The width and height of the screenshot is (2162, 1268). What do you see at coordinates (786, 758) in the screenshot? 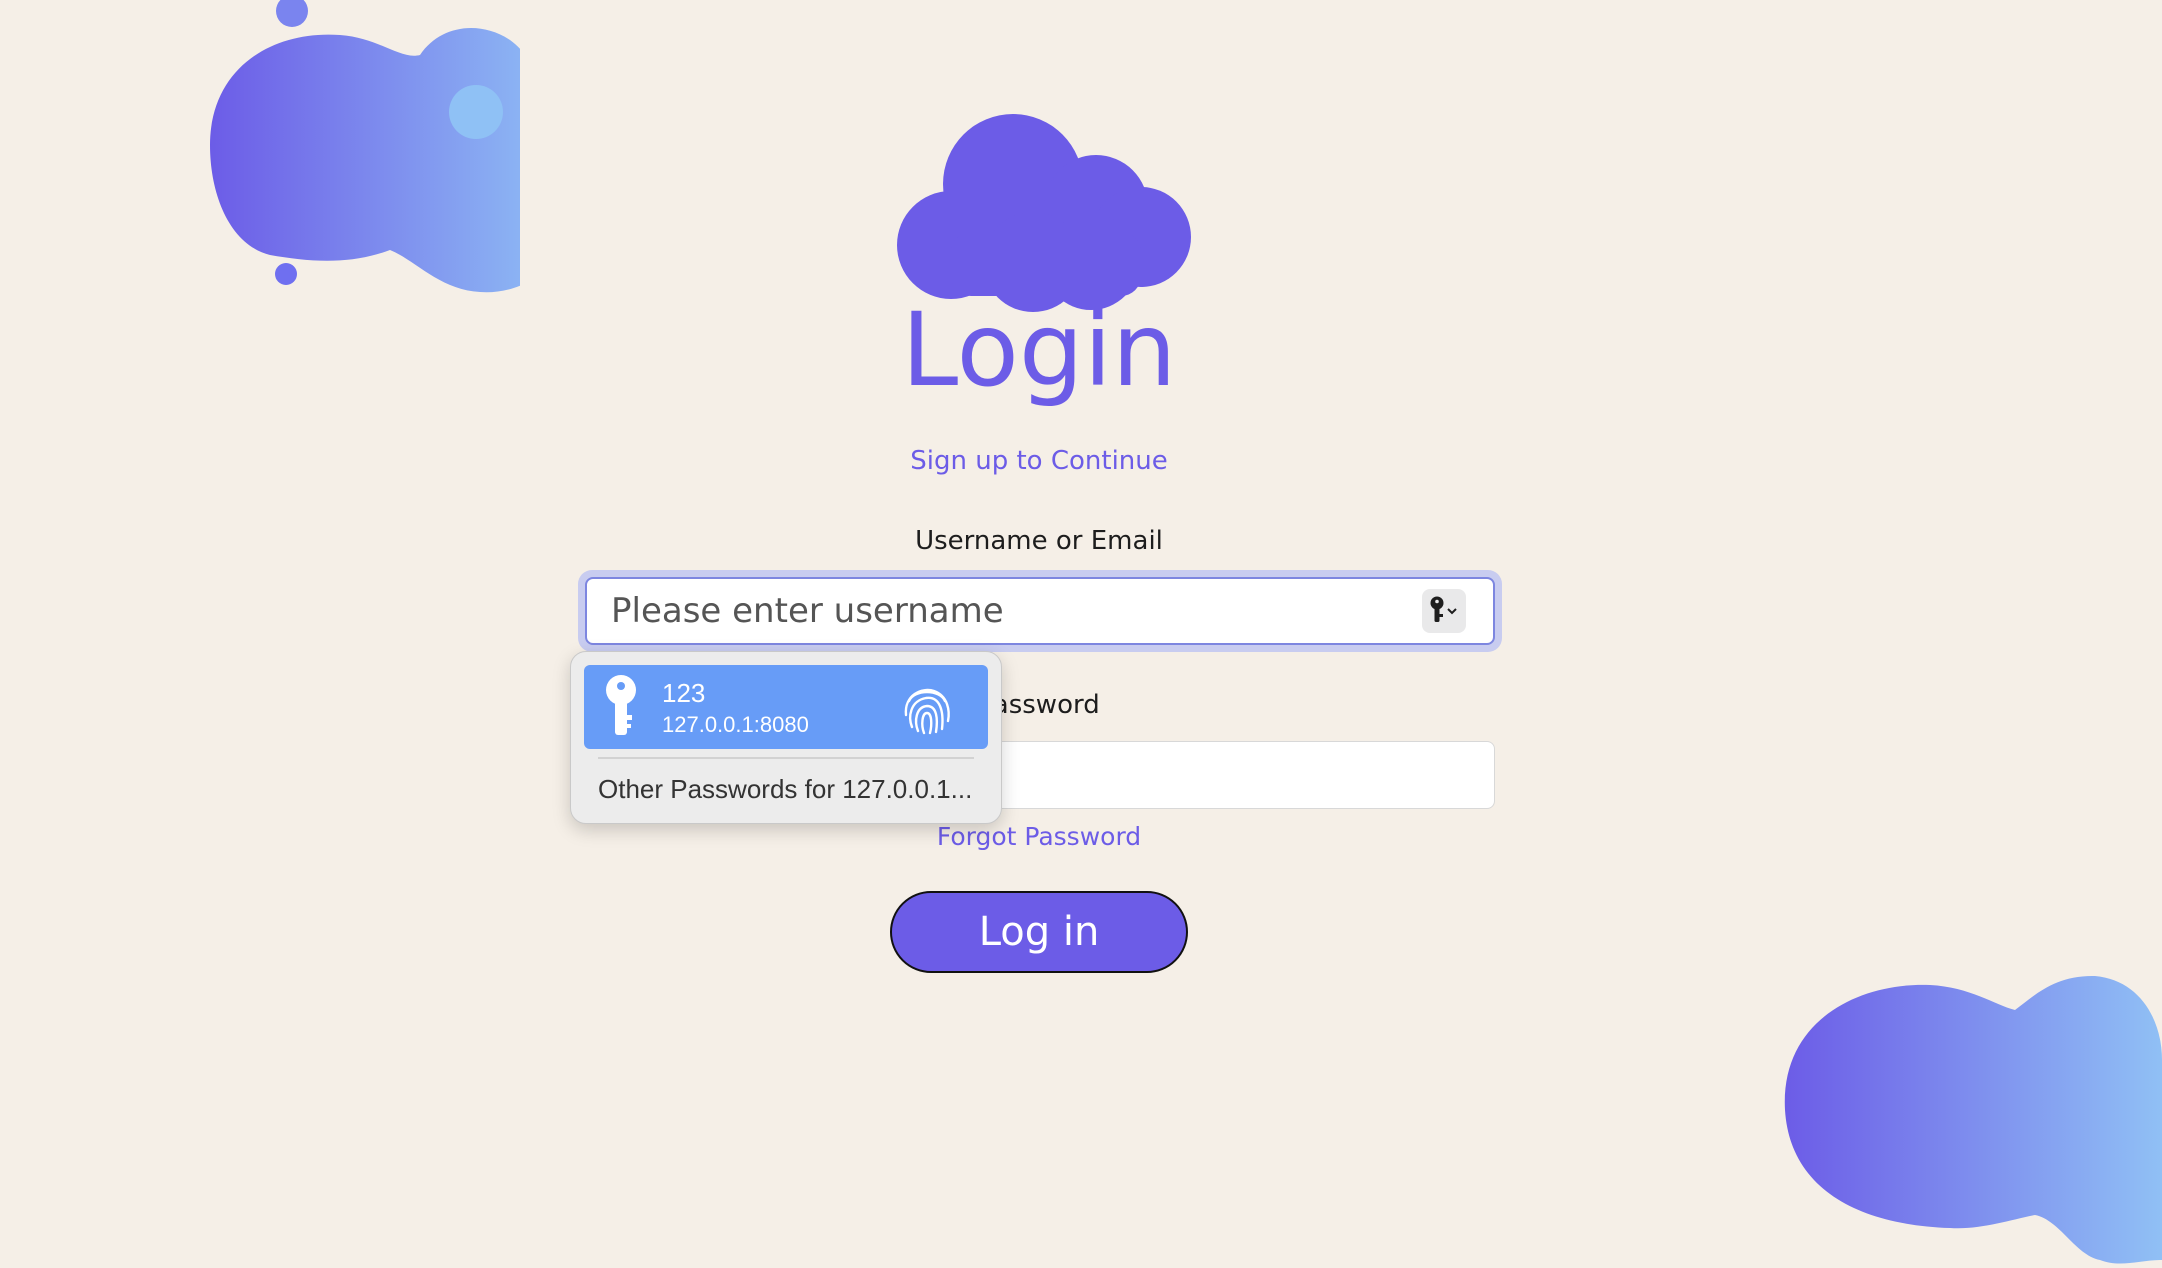
I see `popup-divider` at bounding box center [786, 758].